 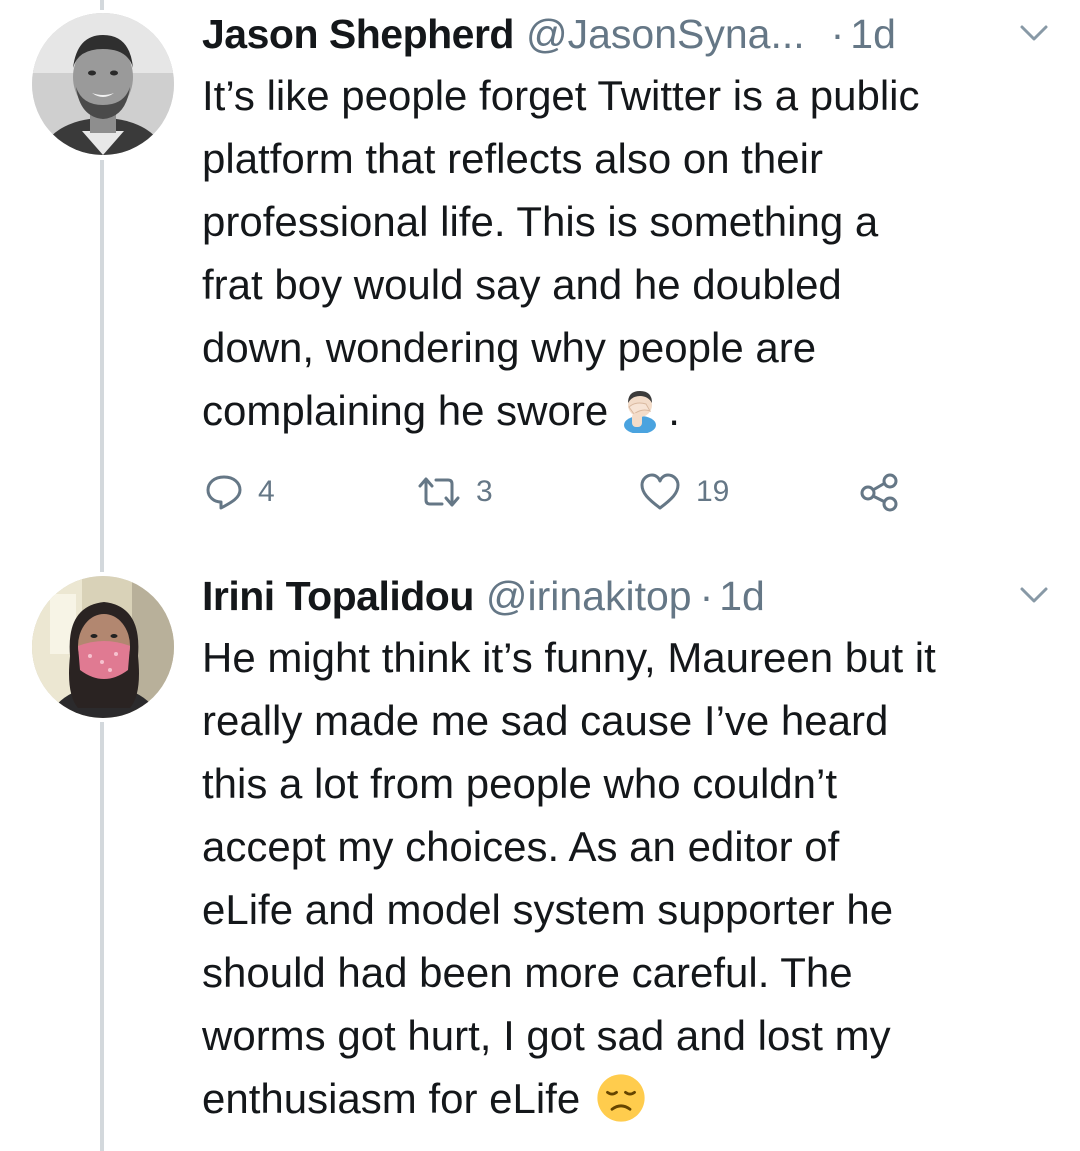 What do you see at coordinates (224, 492) in the screenshot?
I see `reply-icon` at bounding box center [224, 492].